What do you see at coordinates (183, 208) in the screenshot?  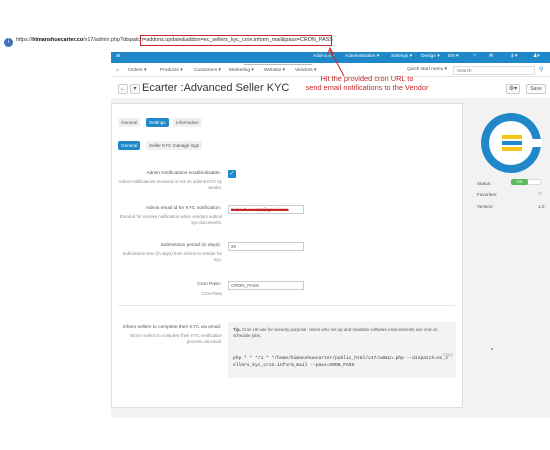 I see `email-label: Admin email id for KYC notification:` at bounding box center [183, 208].